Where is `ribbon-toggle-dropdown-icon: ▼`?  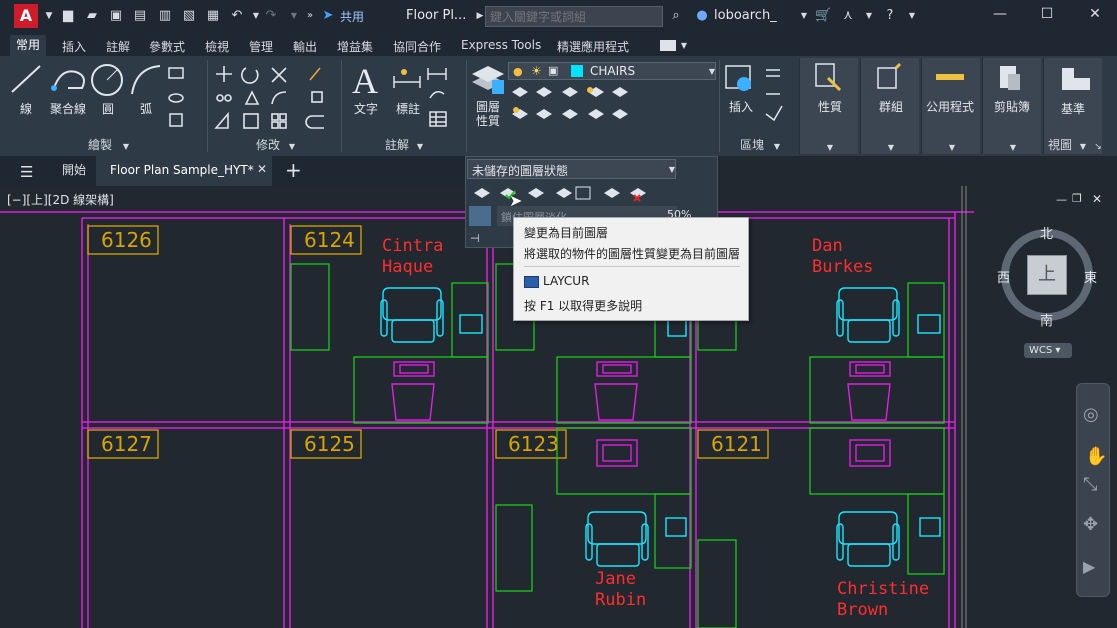
ribbon-toggle-dropdown-icon: ▼ is located at coordinates (684, 46).